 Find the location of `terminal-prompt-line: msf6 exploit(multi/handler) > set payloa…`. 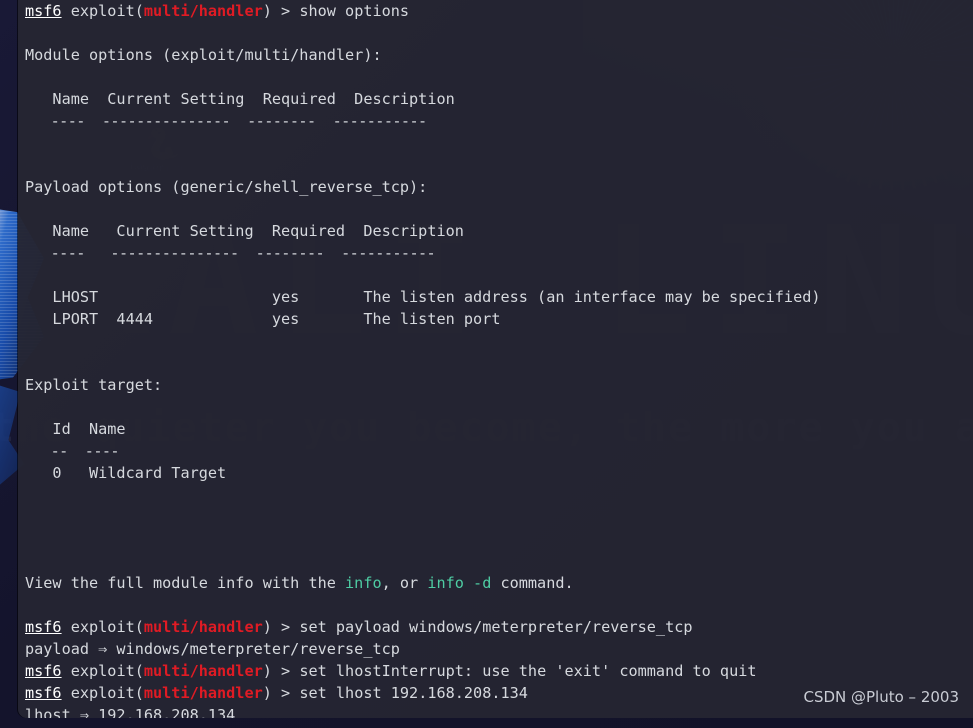

terminal-prompt-line: msf6 exploit(multi/handler) > set payloa… is located at coordinates (499, 627).